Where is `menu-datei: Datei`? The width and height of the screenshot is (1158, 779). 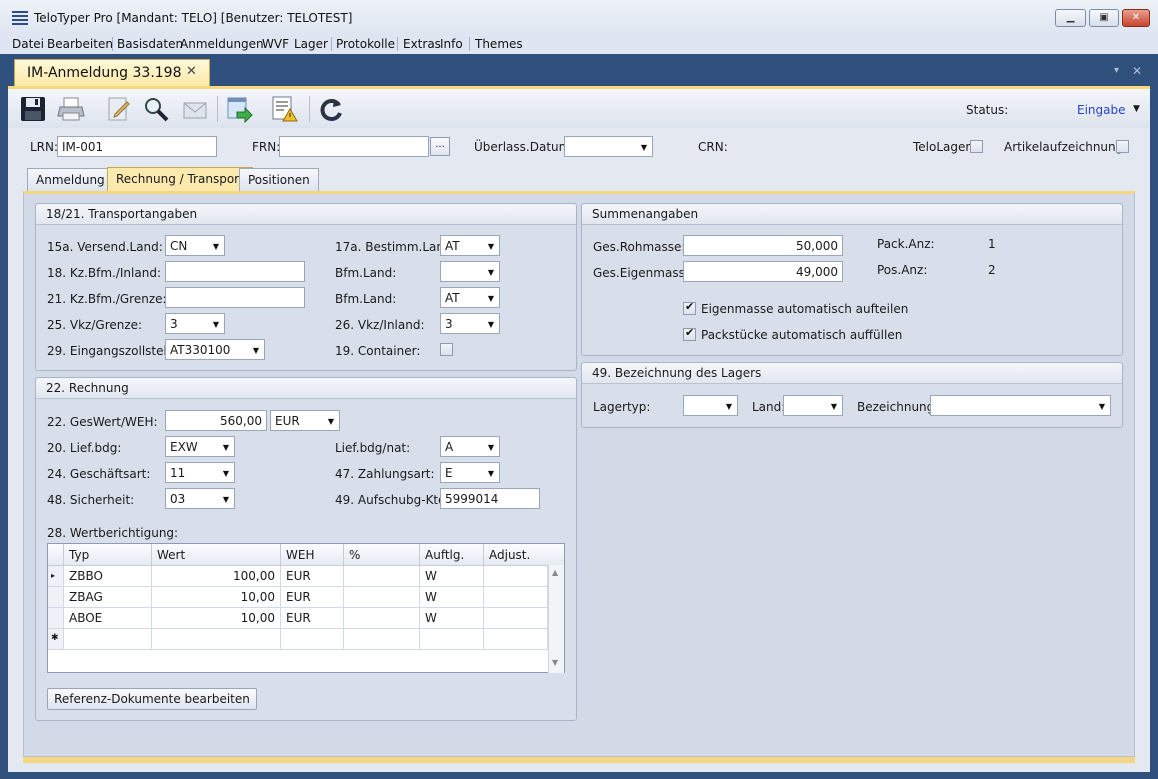 menu-datei: Datei is located at coordinates (28, 44).